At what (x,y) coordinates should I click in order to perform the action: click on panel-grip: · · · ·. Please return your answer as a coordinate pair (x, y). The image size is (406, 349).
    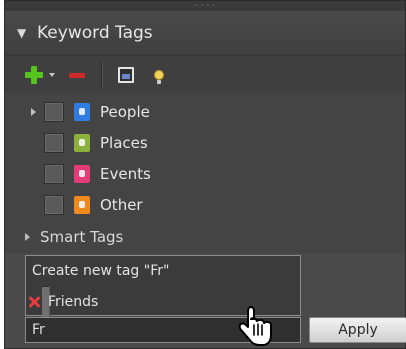
    Looking at the image, I should click on (205, 6).